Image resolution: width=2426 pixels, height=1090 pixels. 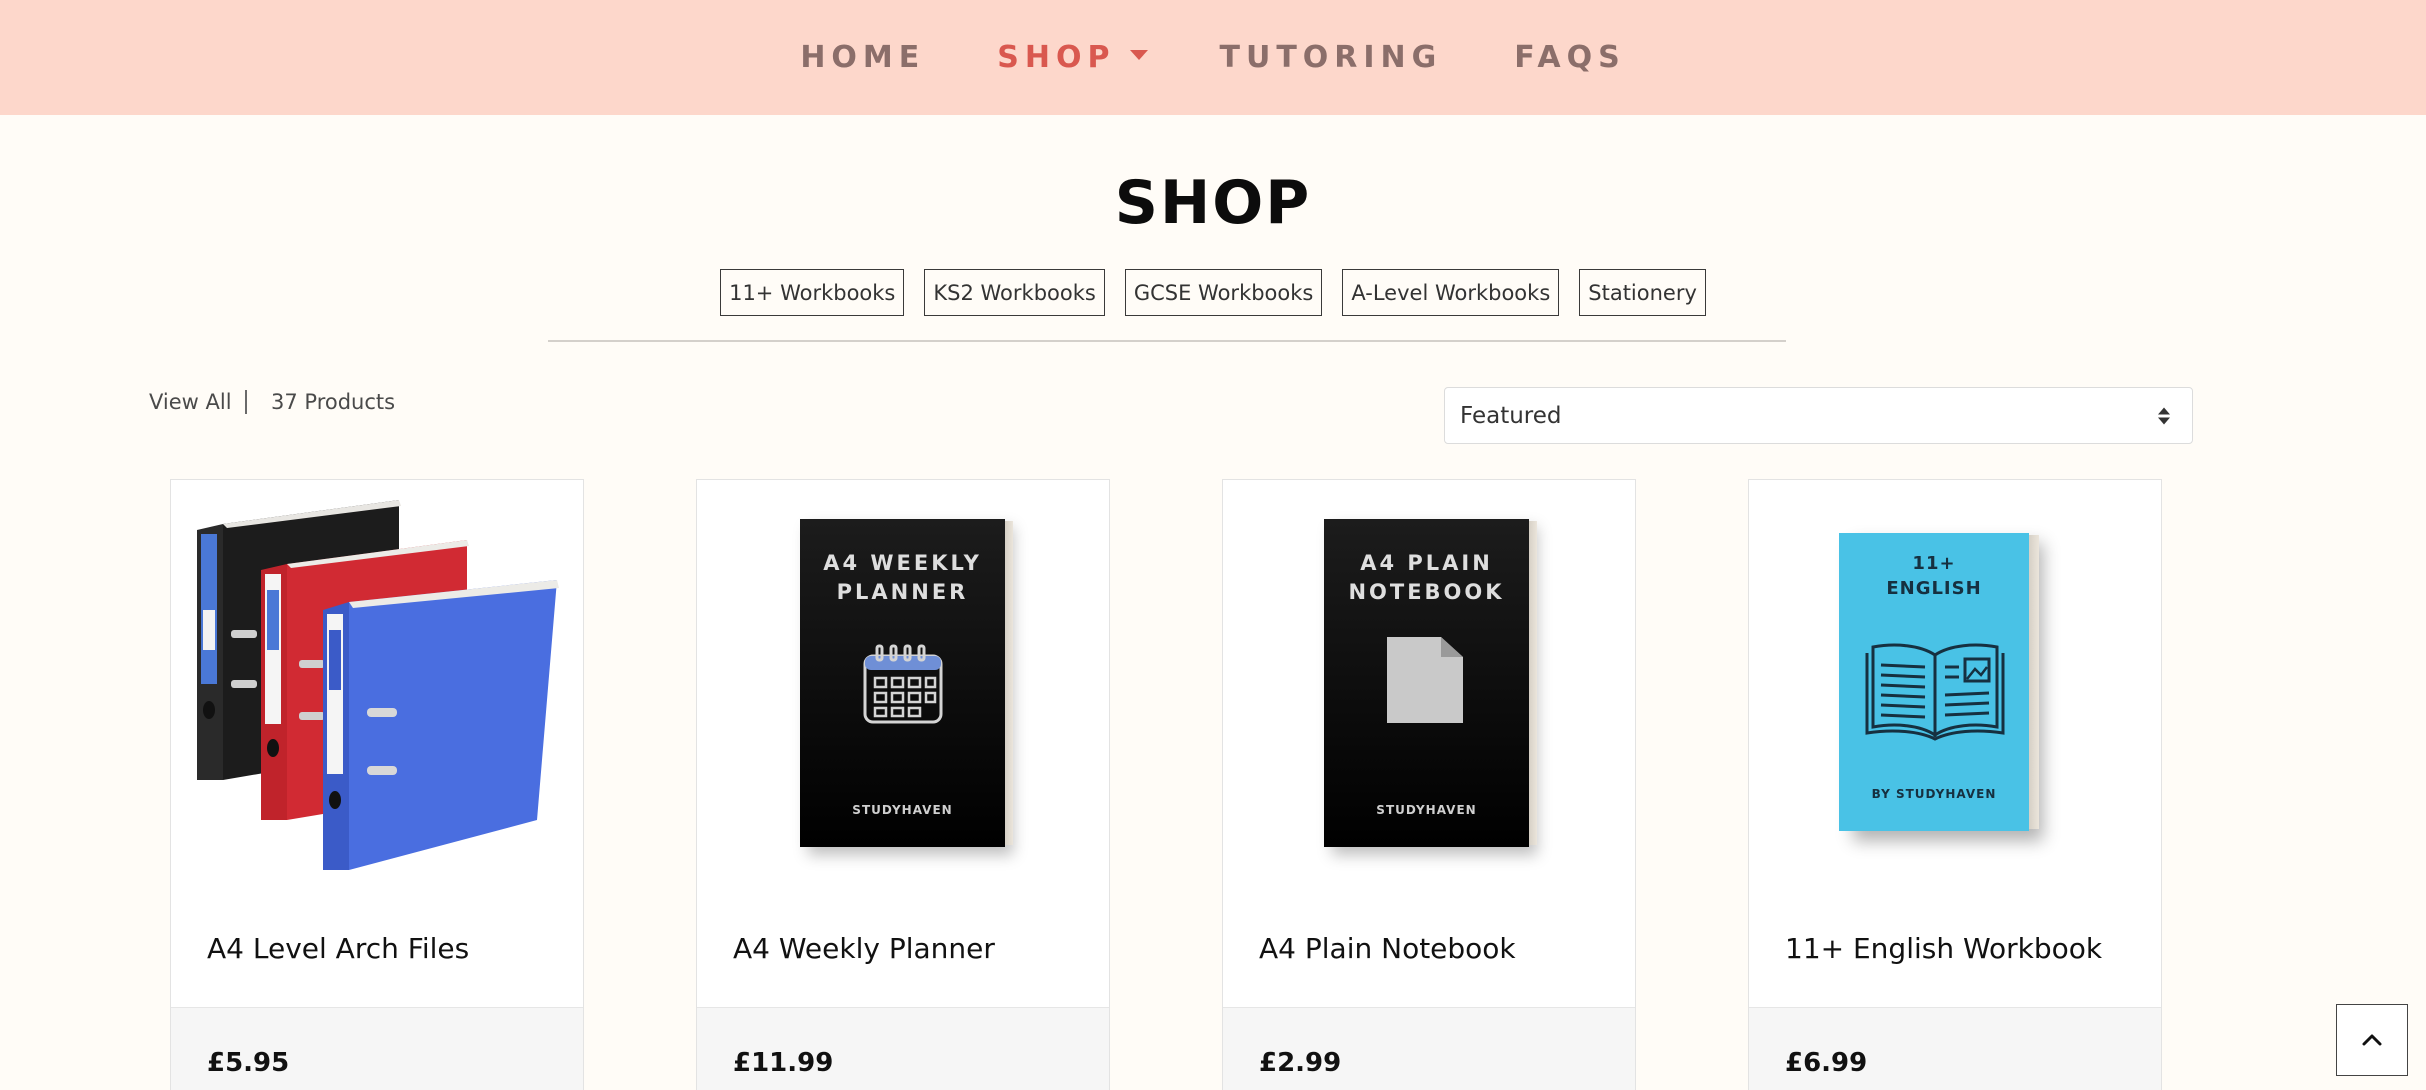 I want to click on product-image: A4 PLAIN NOTEBOOK STUDYHAVEN, so click(x=1429, y=680).